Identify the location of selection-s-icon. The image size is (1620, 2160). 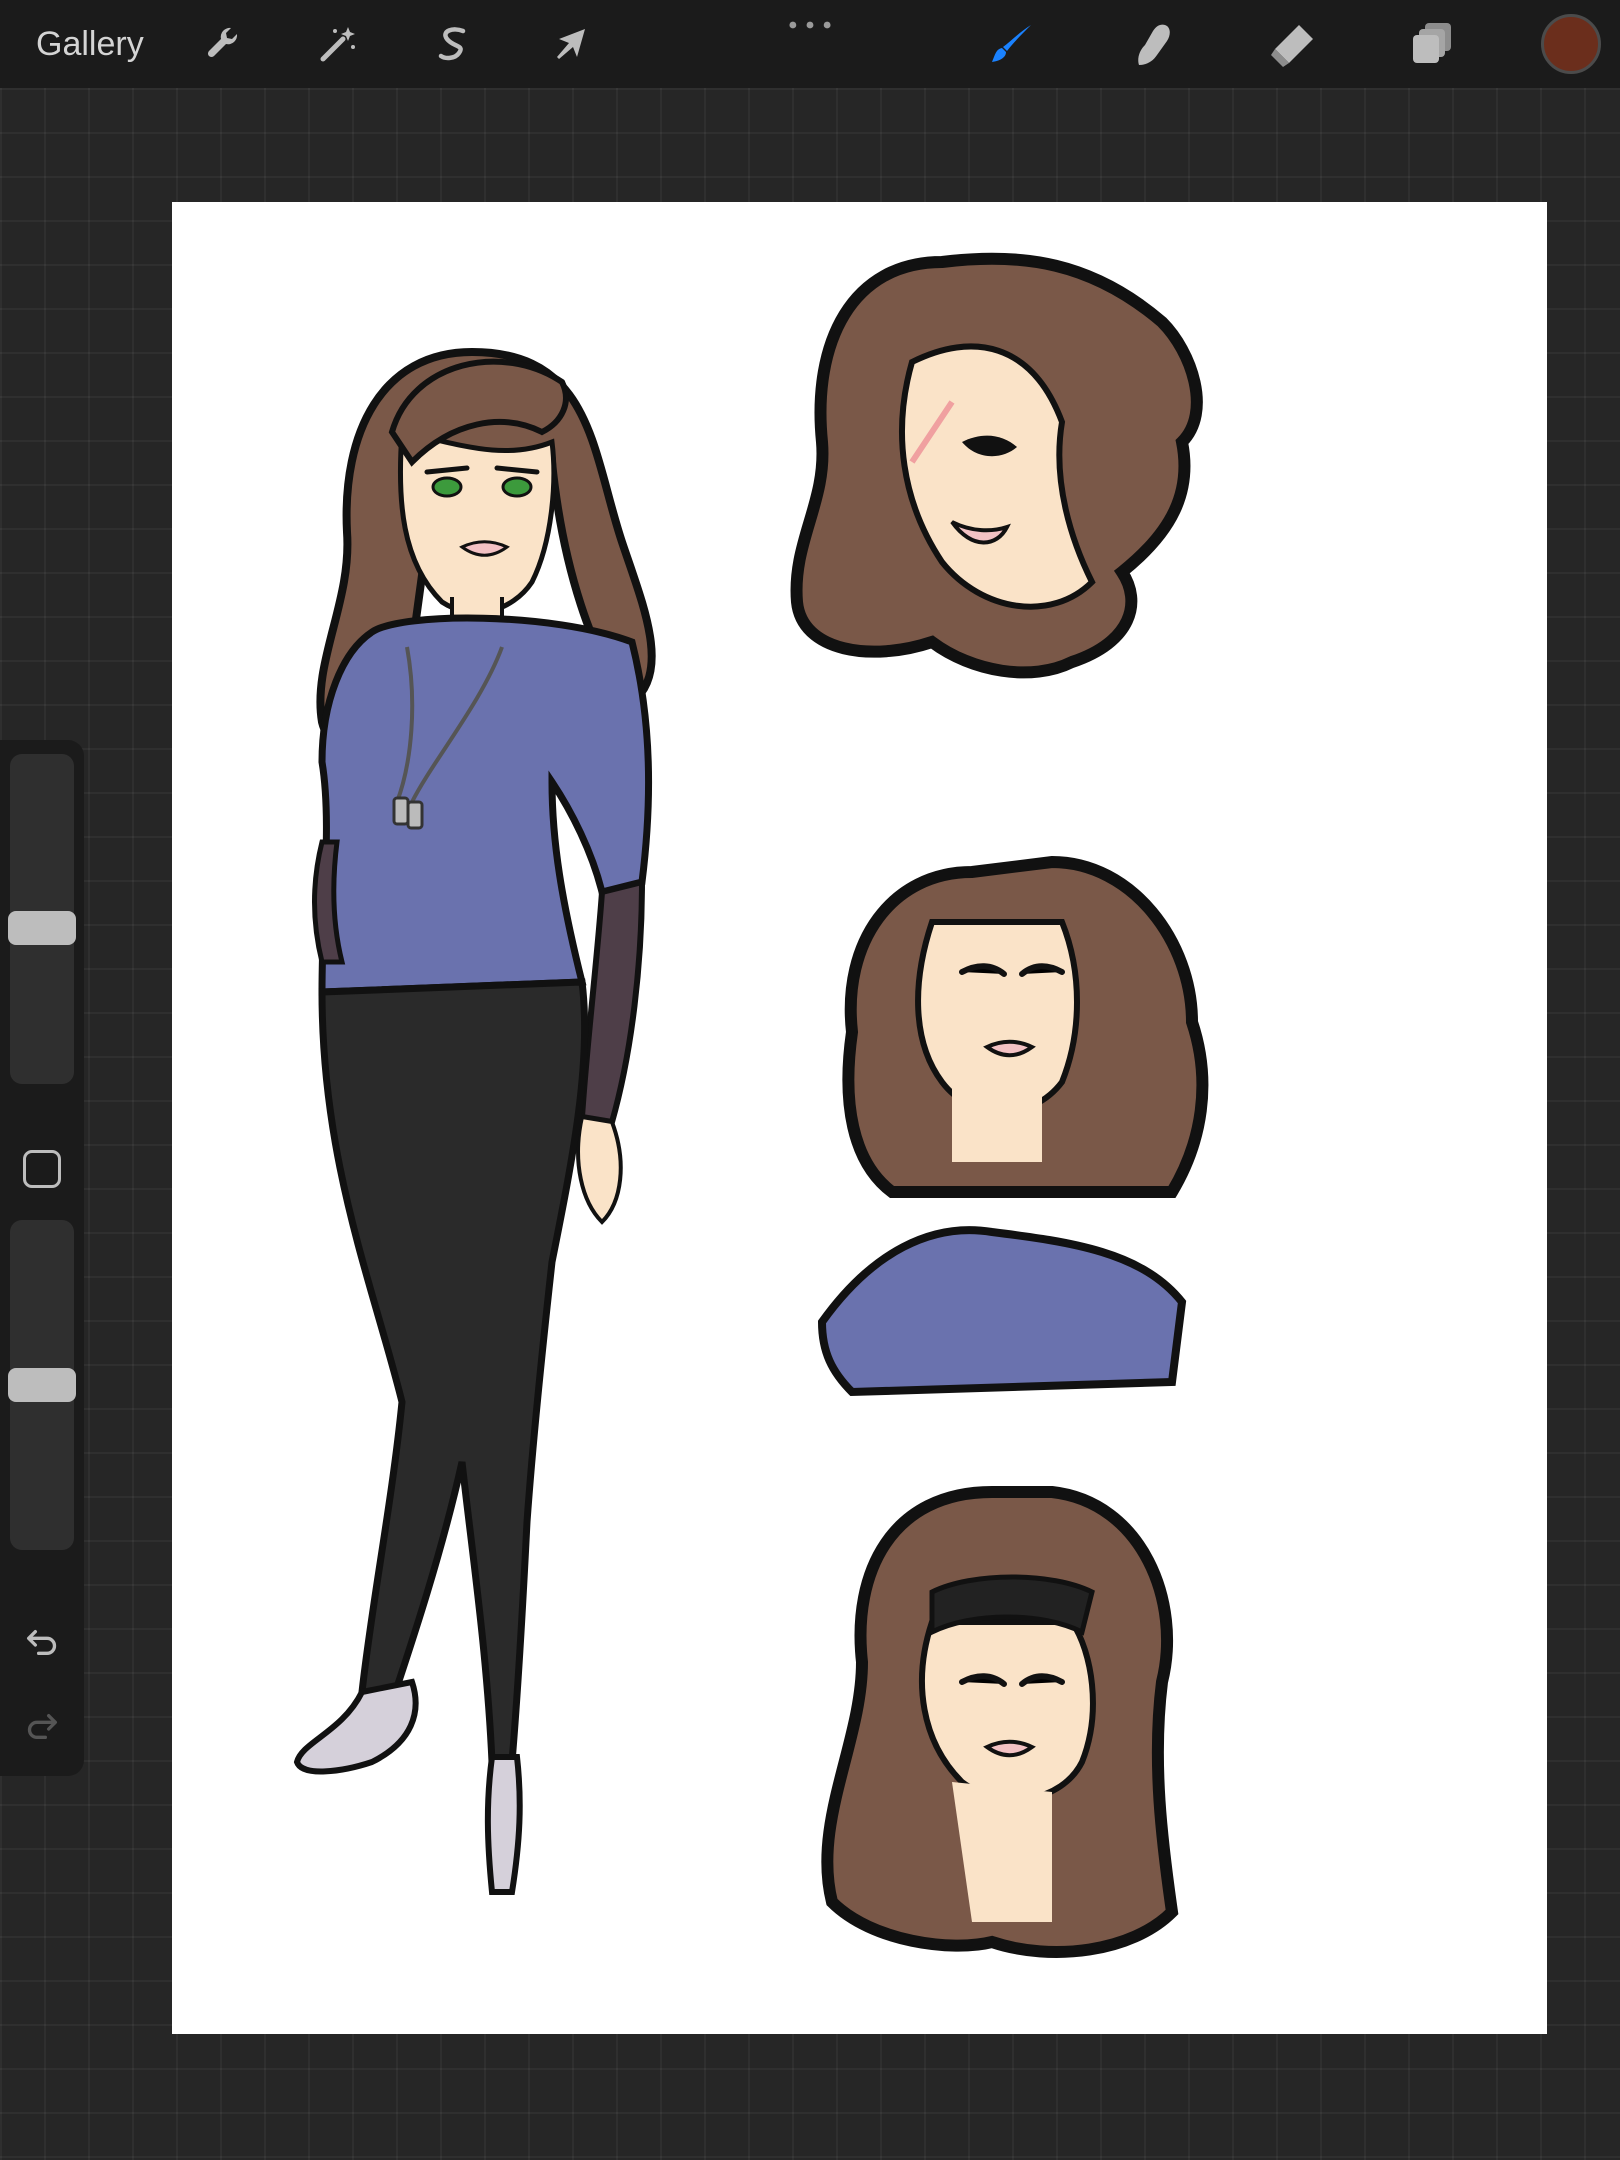
(452, 44).